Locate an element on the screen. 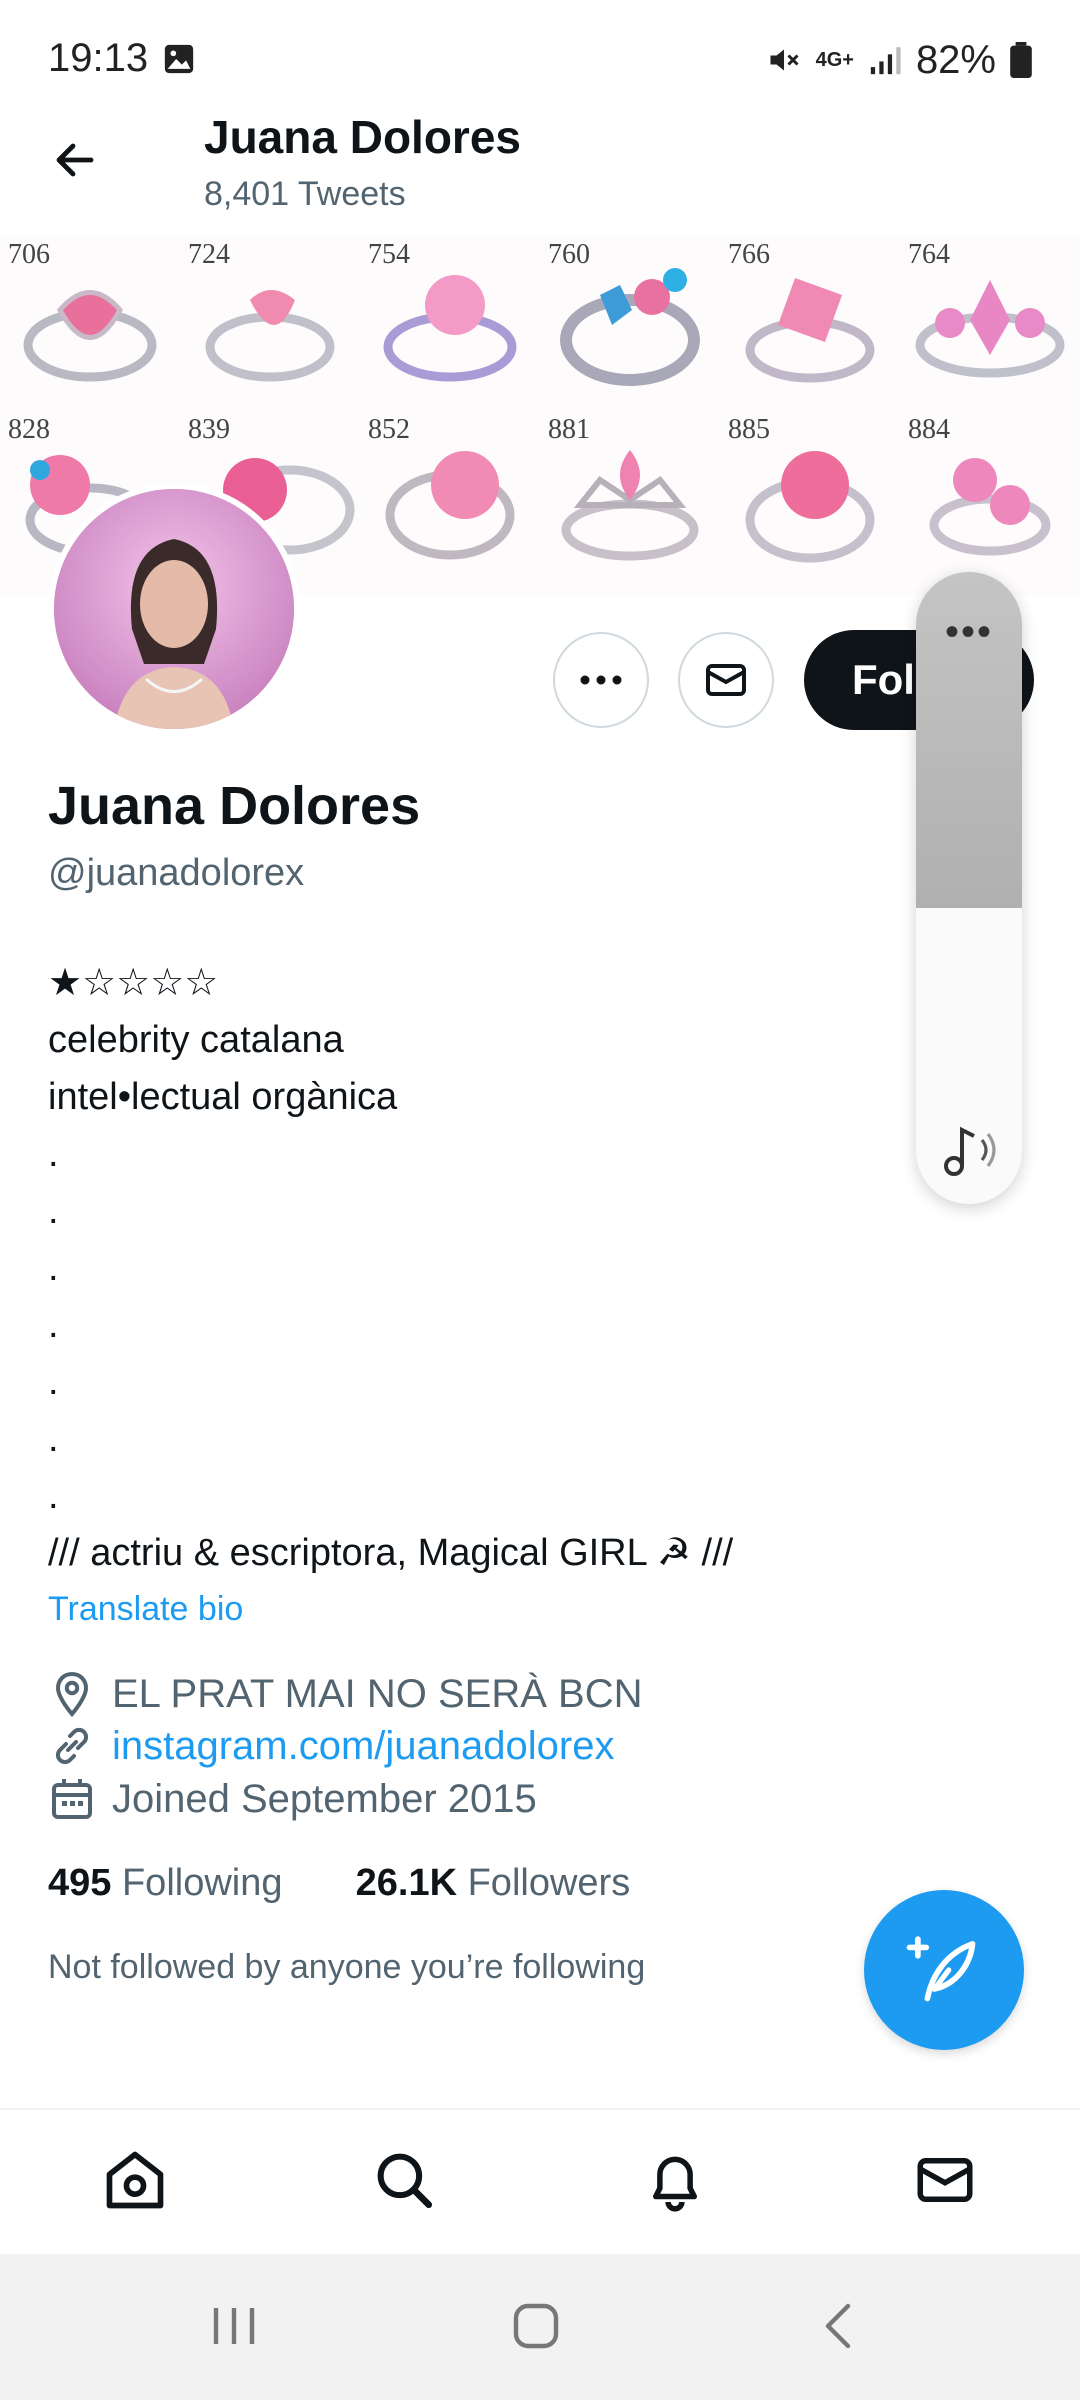 The height and width of the screenshot is (2400, 1080). banner-ring: 881 is located at coordinates (630, 497).